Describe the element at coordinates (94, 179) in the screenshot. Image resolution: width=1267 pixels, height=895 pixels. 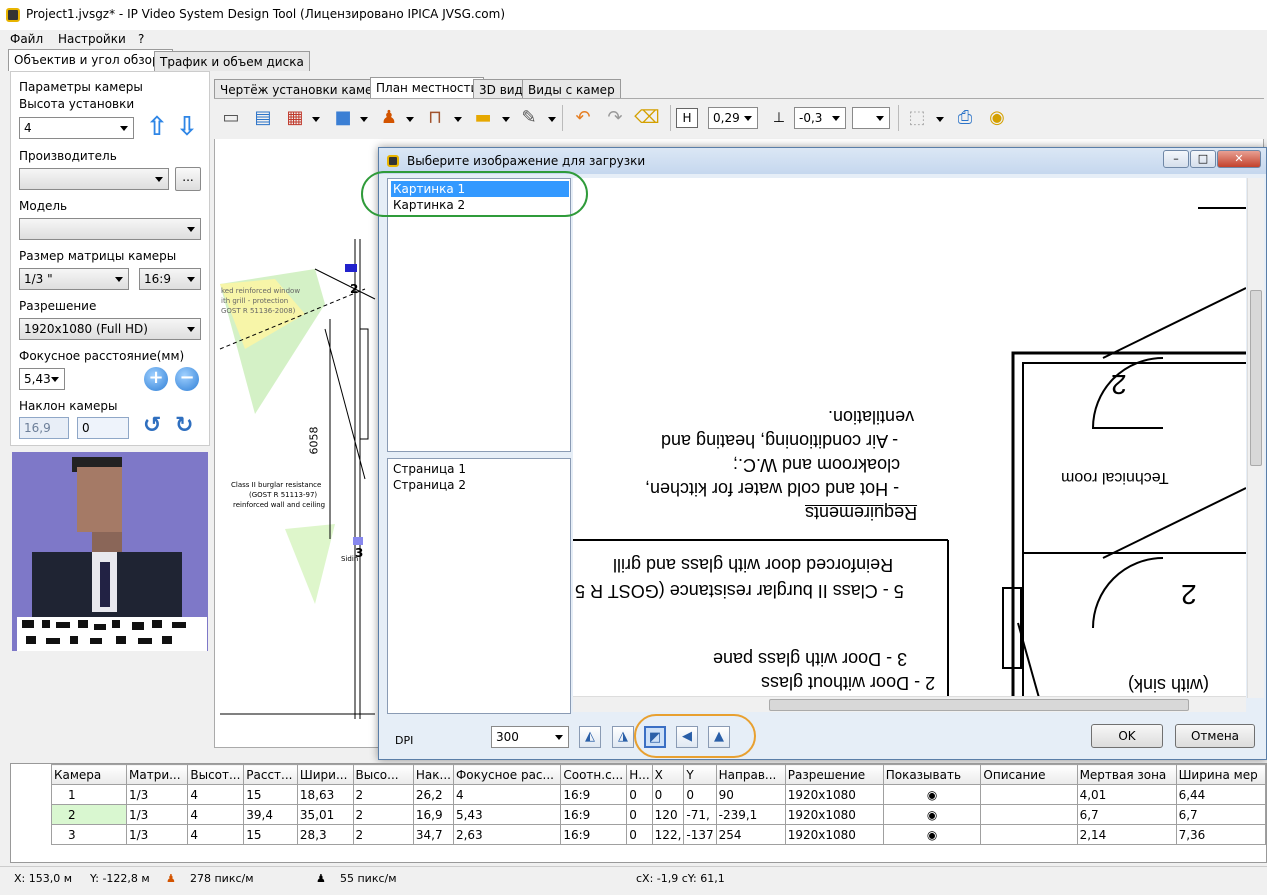
I see `manufacturer-combo` at that location.